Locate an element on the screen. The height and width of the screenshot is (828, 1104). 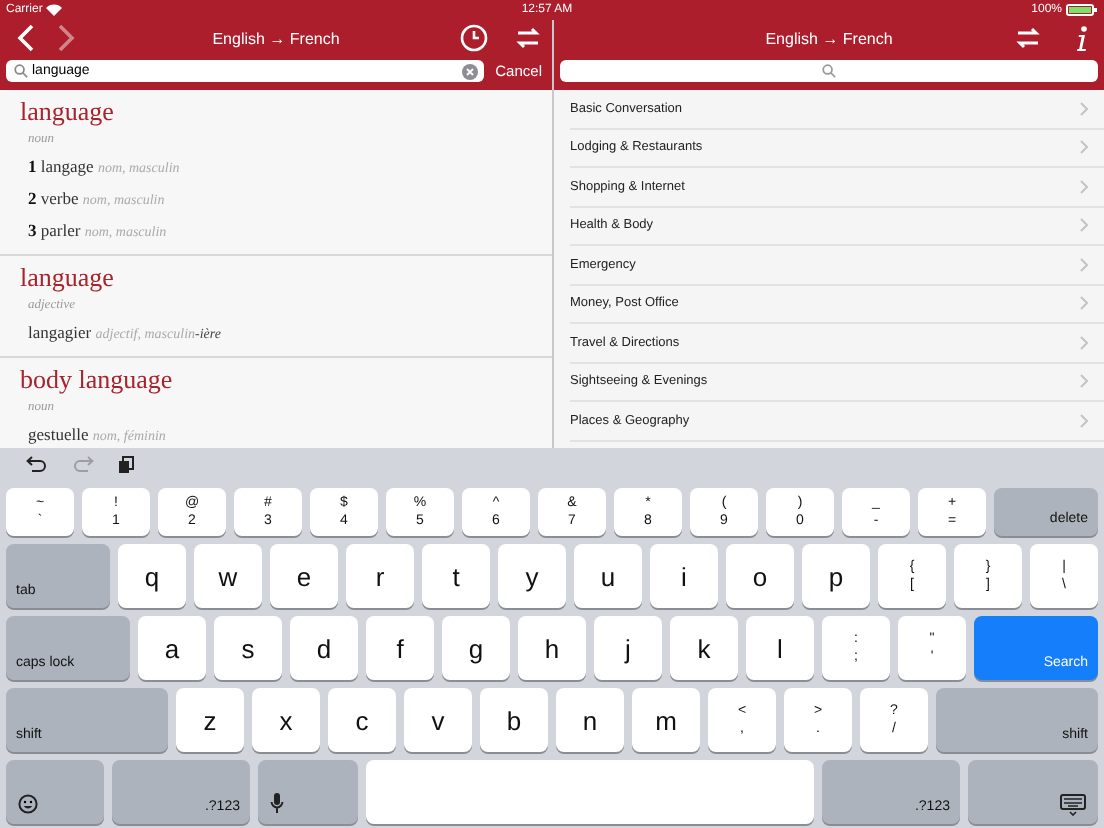
key: y is located at coordinates (532, 576).